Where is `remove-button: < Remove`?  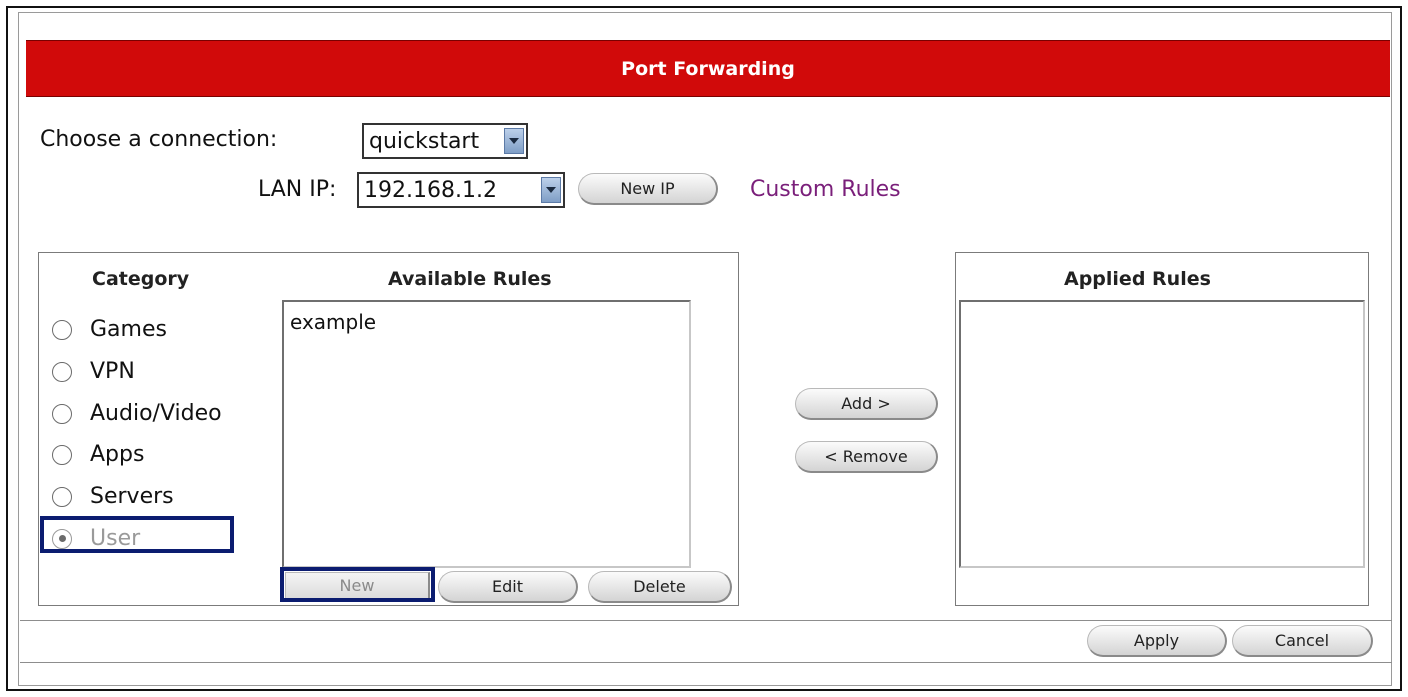
remove-button: < Remove is located at coordinates (866, 457).